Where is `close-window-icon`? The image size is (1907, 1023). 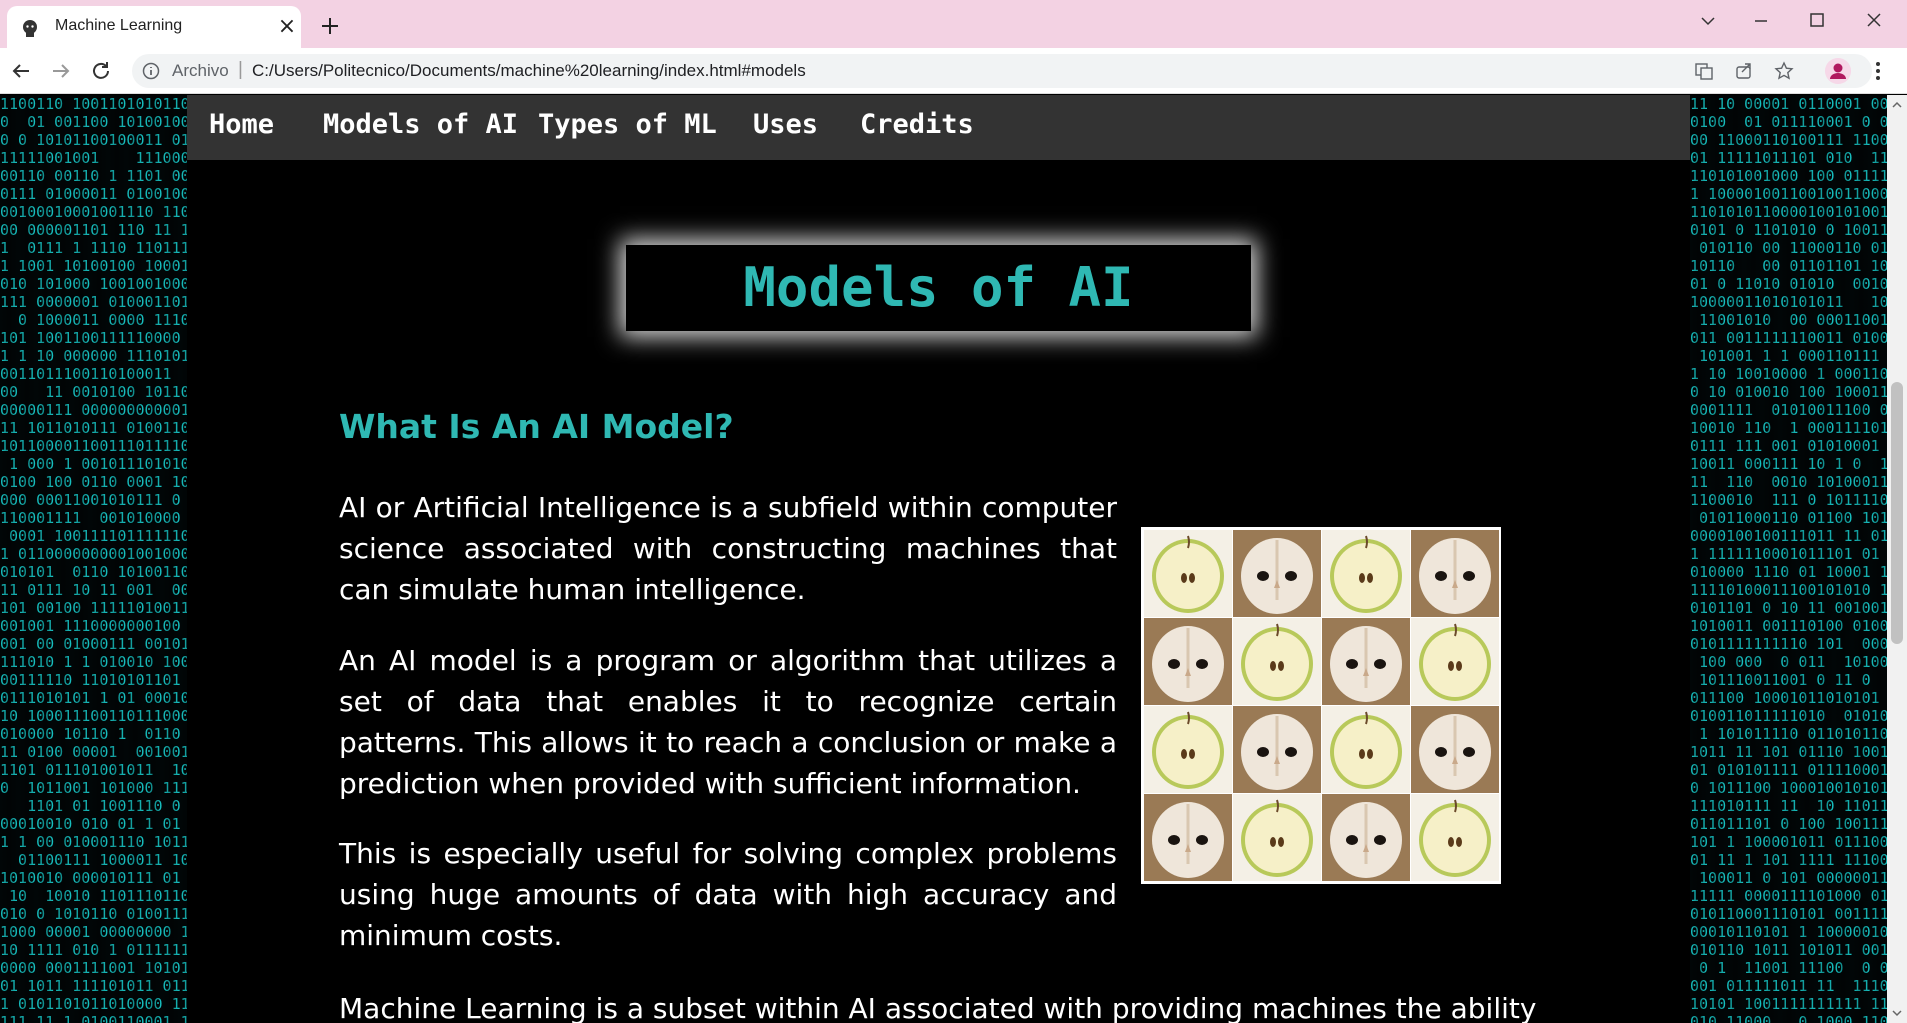
close-window-icon is located at coordinates (1874, 21).